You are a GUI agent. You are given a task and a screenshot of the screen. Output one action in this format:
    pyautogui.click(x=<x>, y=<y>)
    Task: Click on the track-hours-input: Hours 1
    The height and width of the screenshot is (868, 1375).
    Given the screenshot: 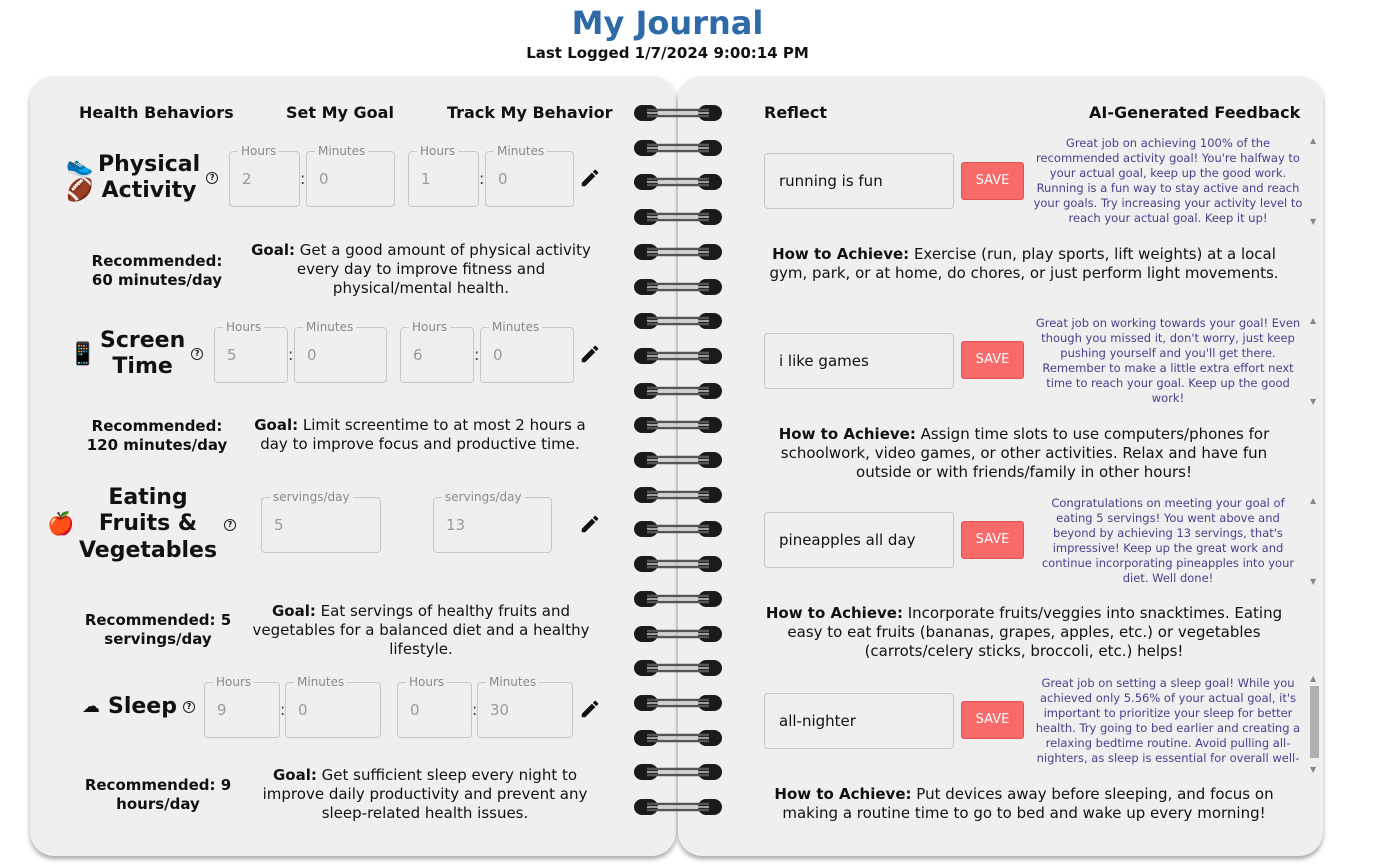 What is the action you would take?
    pyautogui.click(x=443, y=175)
    